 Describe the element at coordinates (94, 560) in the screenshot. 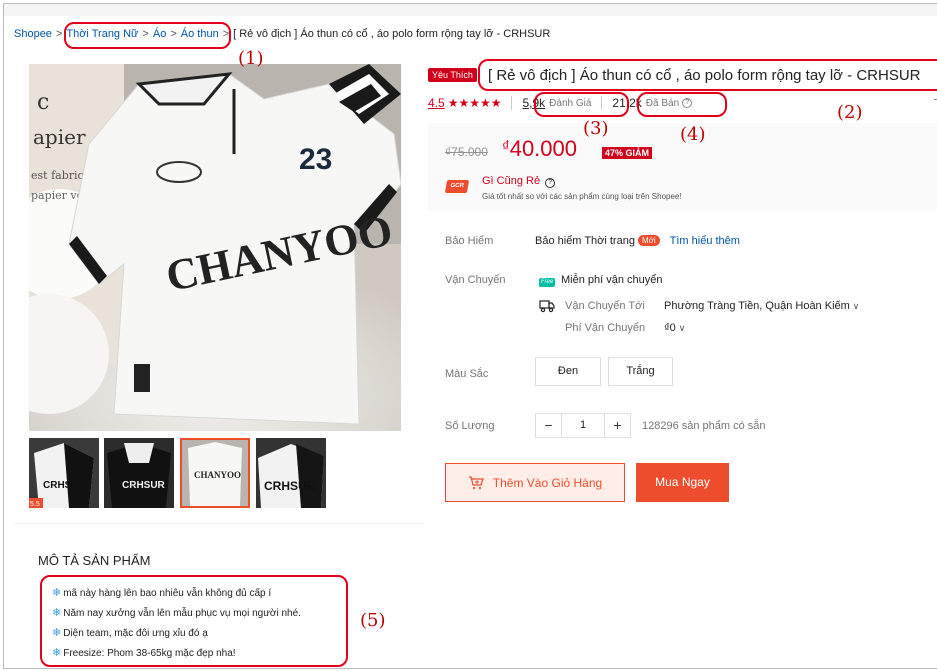

I see `description-heading: MÔ TẢ SẢN PHẨM` at that location.